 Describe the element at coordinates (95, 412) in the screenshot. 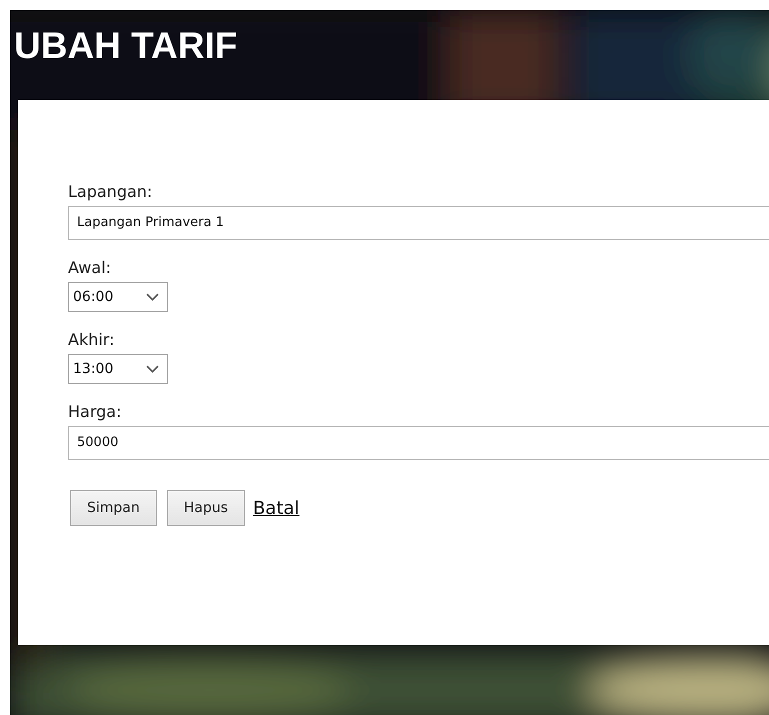

I see `field-label: Harga:` at that location.